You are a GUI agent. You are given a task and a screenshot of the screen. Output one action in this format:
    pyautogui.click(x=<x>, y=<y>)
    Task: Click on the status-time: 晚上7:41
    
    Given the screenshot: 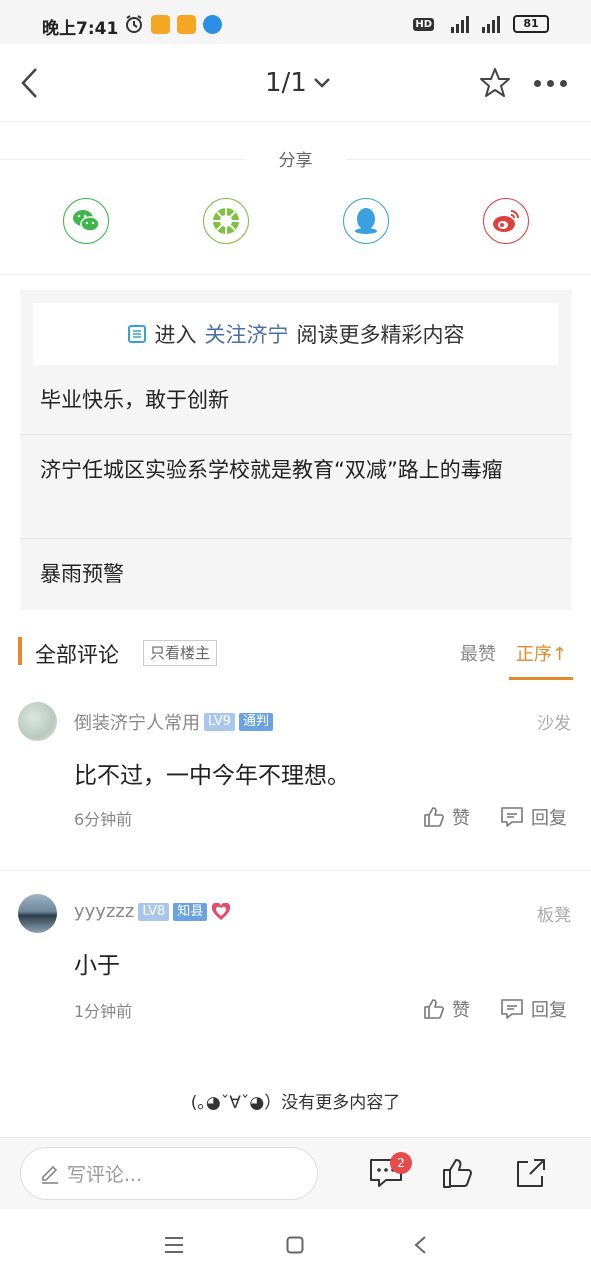 What is the action you would take?
    pyautogui.click(x=80, y=29)
    